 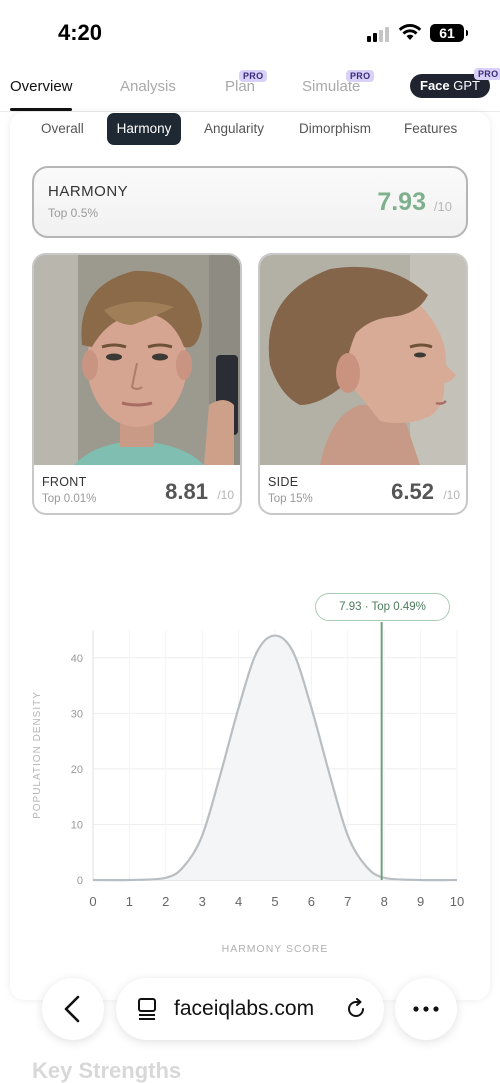 I want to click on y-tick-label: 30, so click(x=77, y=714).